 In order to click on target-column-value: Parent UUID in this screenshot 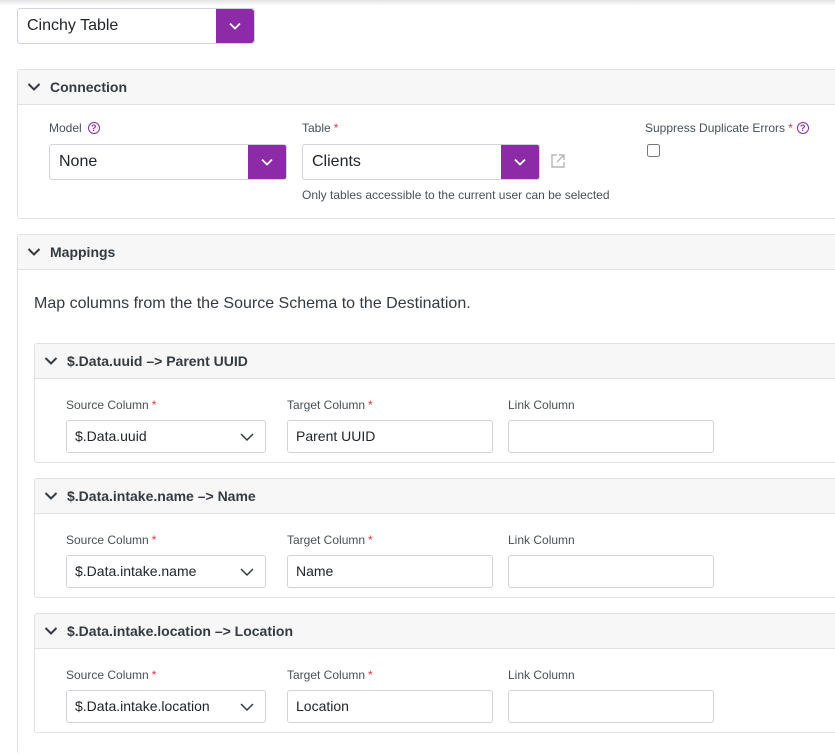, I will do `click(336, 436)`.